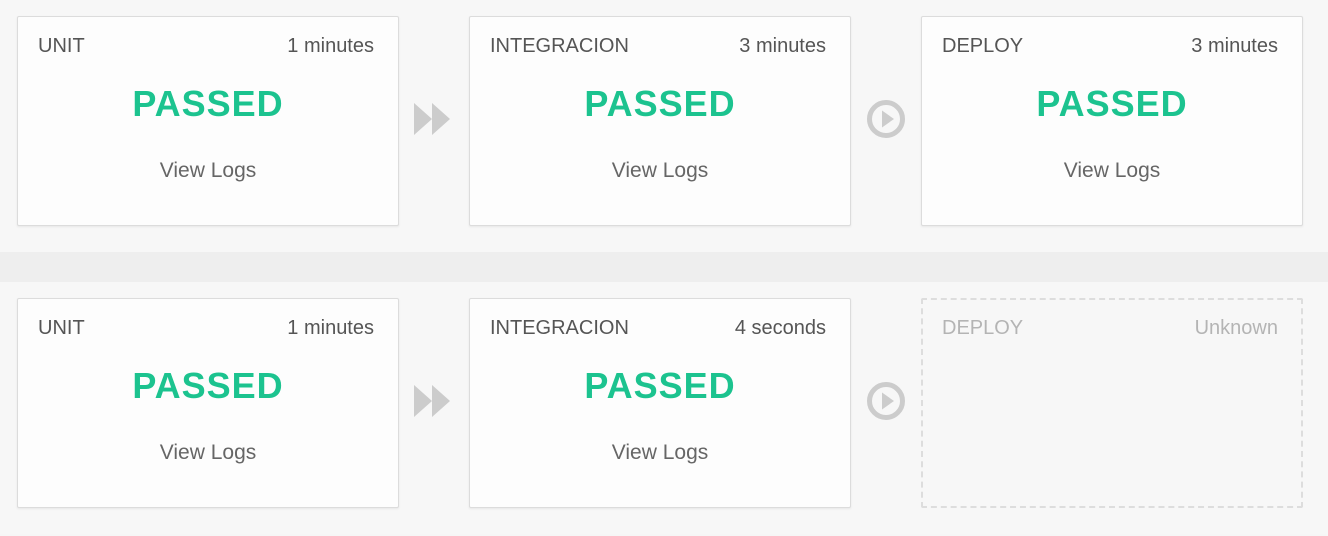  I want to click on stage-card-deploy: DEPLOY Unknown, so click(1112, 403).